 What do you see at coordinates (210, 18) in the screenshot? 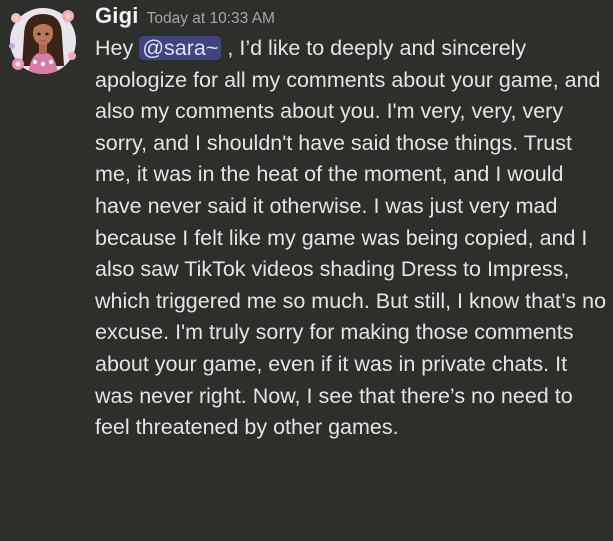
I see `timestamp: Today at 10:33 AM` at bounding box center [210, 18].